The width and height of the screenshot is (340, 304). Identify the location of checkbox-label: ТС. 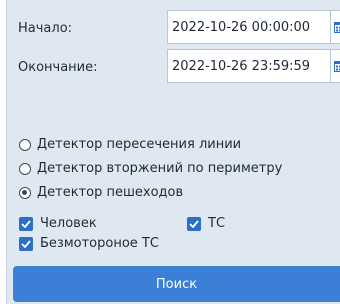
(217, 223).